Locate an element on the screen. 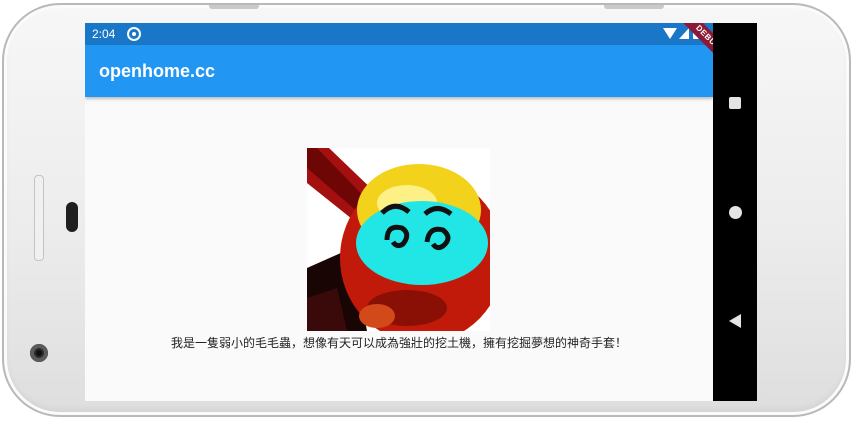 The height and width of the screenshot is (421, 853). cartoon-face-icon is located at coordinates (398, 239).